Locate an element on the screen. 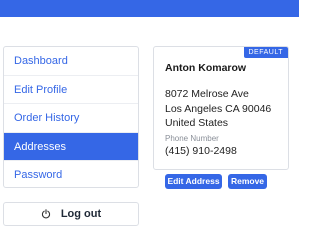 Image resolution: width=320 pixels, height=243 pixels. phone-label: Phone Number is located at coordinates (192, 138).